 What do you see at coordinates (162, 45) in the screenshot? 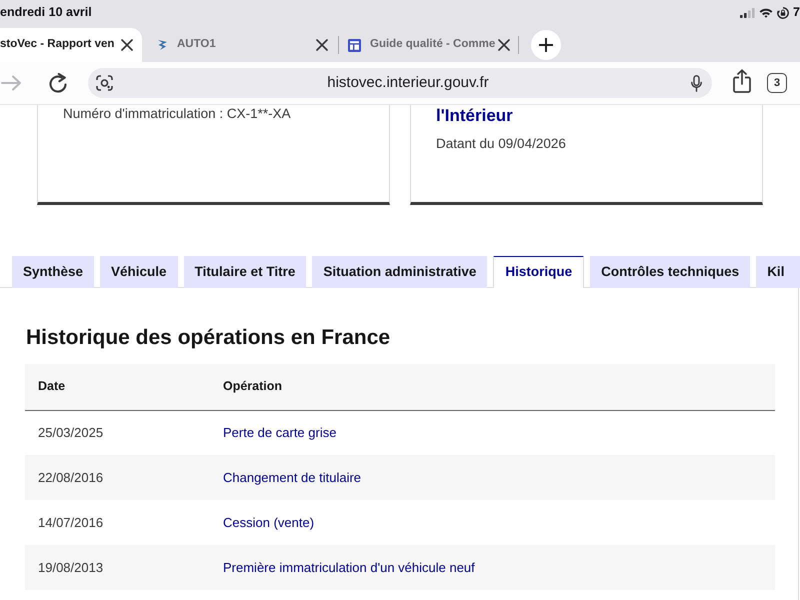
I see `logo-icon` at bounding box center [162, 45].